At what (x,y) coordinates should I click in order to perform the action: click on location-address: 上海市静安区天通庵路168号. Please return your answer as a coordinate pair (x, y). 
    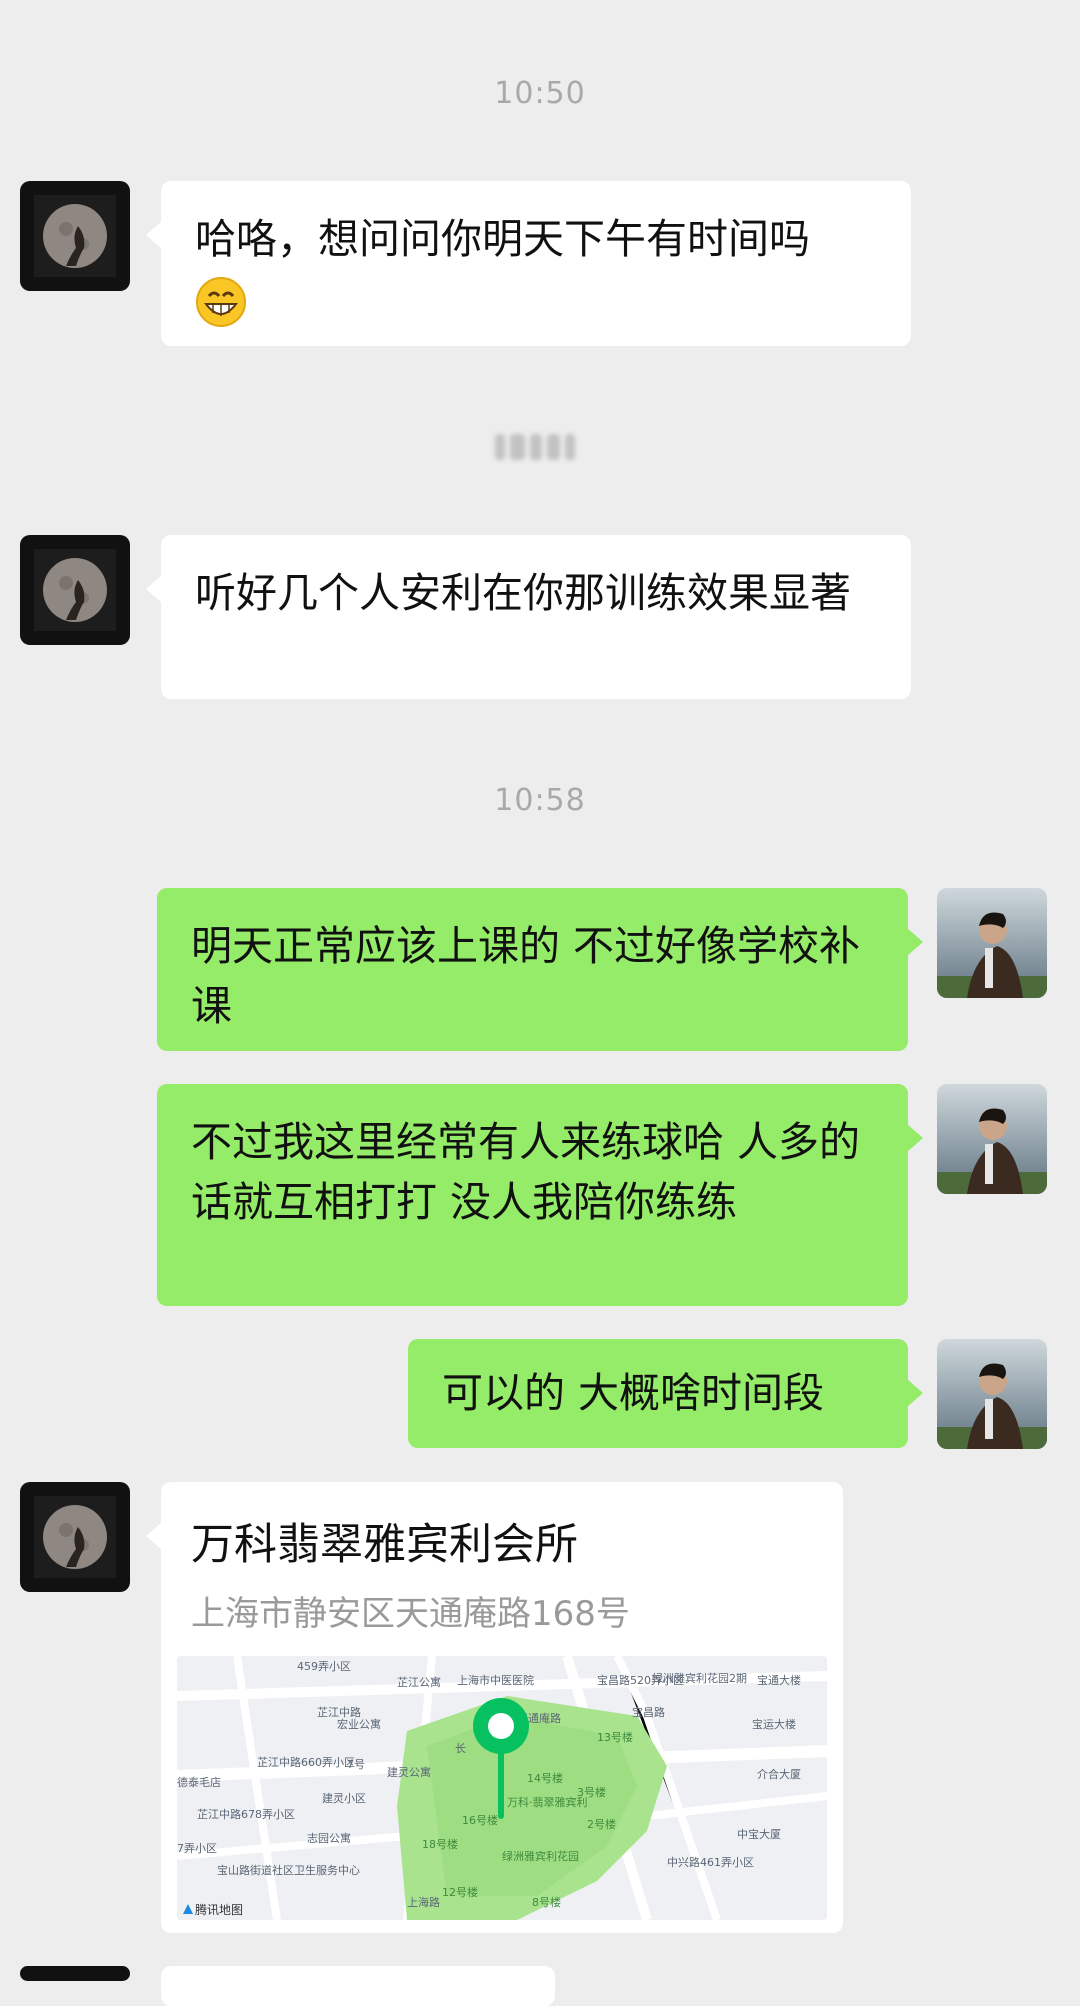
    Looking at the image, I should click on (410, 1614).